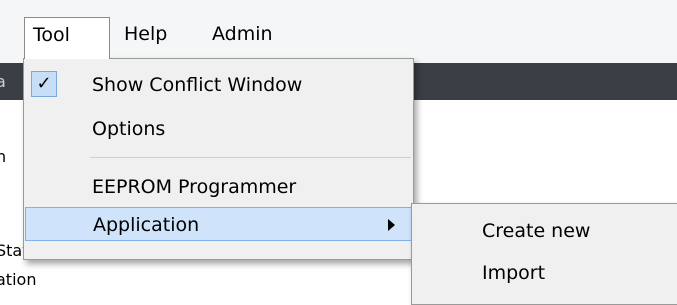 Image resolution: width=677 pixels, height=305 pixels. What do you see at coordinates (250, 157) in the screenshot?
I see `menu-separator` at bounding box center [250, 157].